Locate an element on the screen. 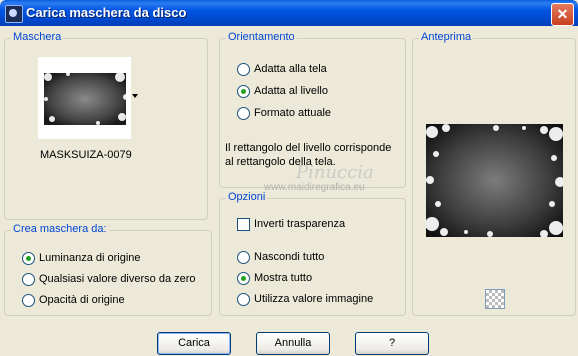 The image size is (578, 356). preview-image is located at coordinates (495, 181).